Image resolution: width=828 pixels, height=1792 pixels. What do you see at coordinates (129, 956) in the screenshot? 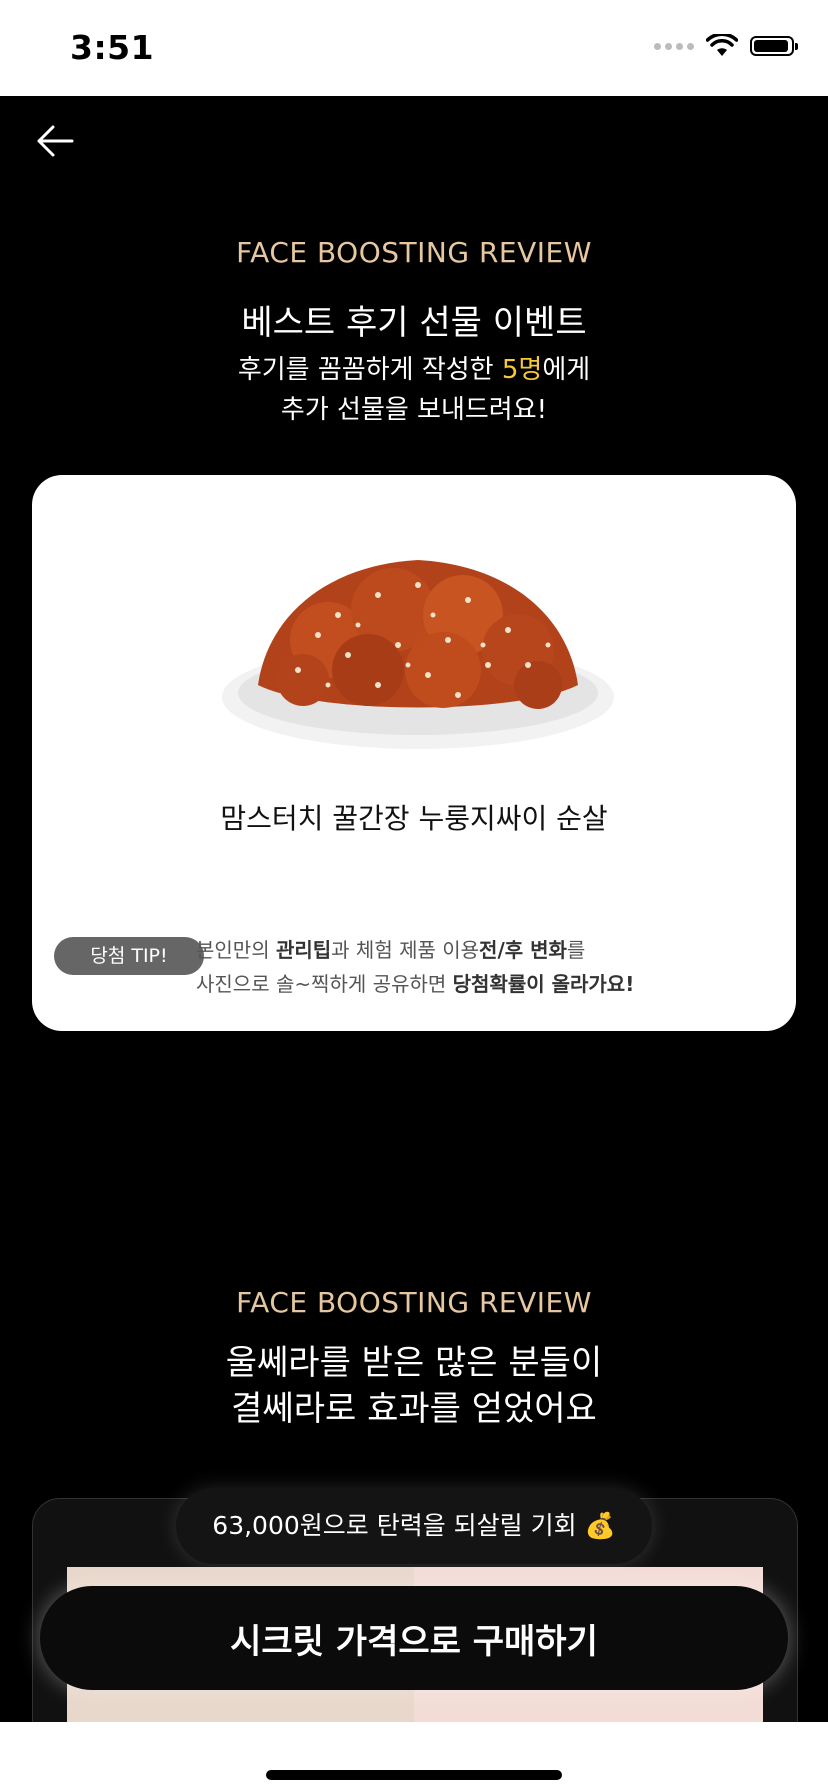
I see `tip-badge: 당첨 TIP!` at bounding box center [129, 956].